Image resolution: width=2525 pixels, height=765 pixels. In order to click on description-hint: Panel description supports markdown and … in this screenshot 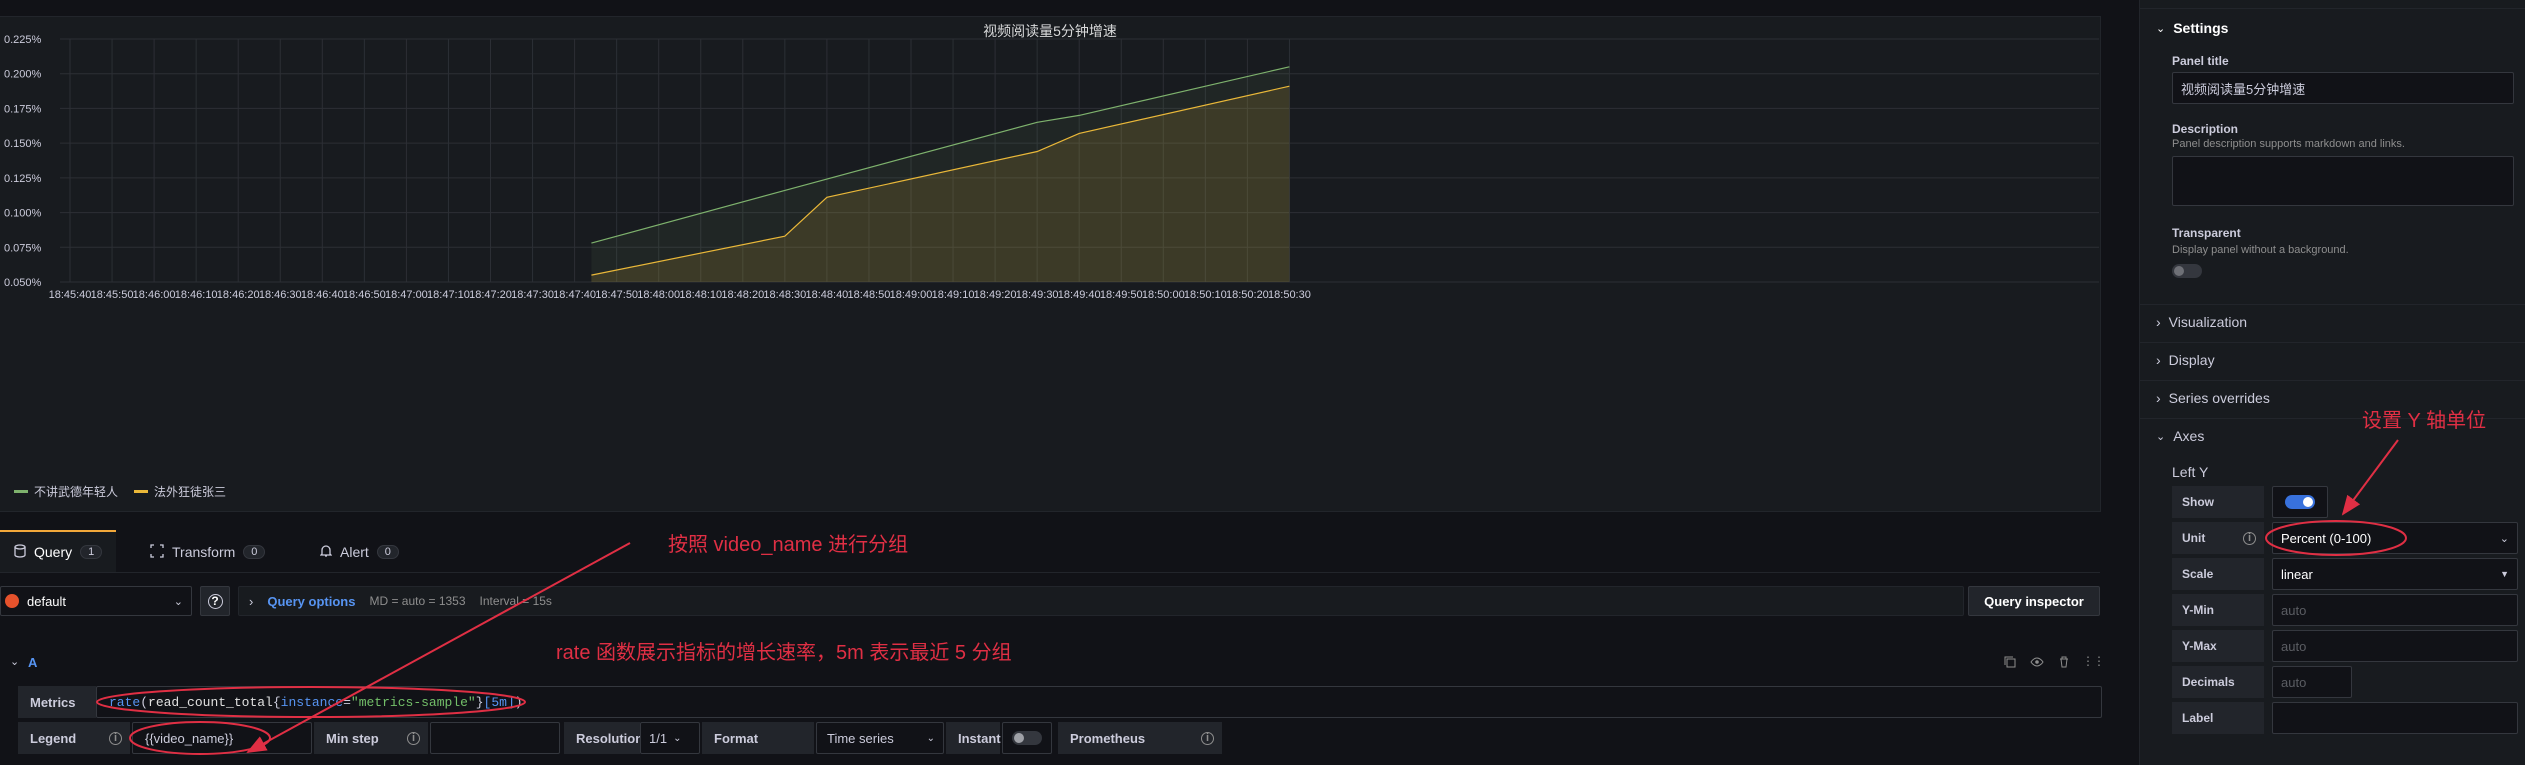, I will do `click(2288, 144)`.